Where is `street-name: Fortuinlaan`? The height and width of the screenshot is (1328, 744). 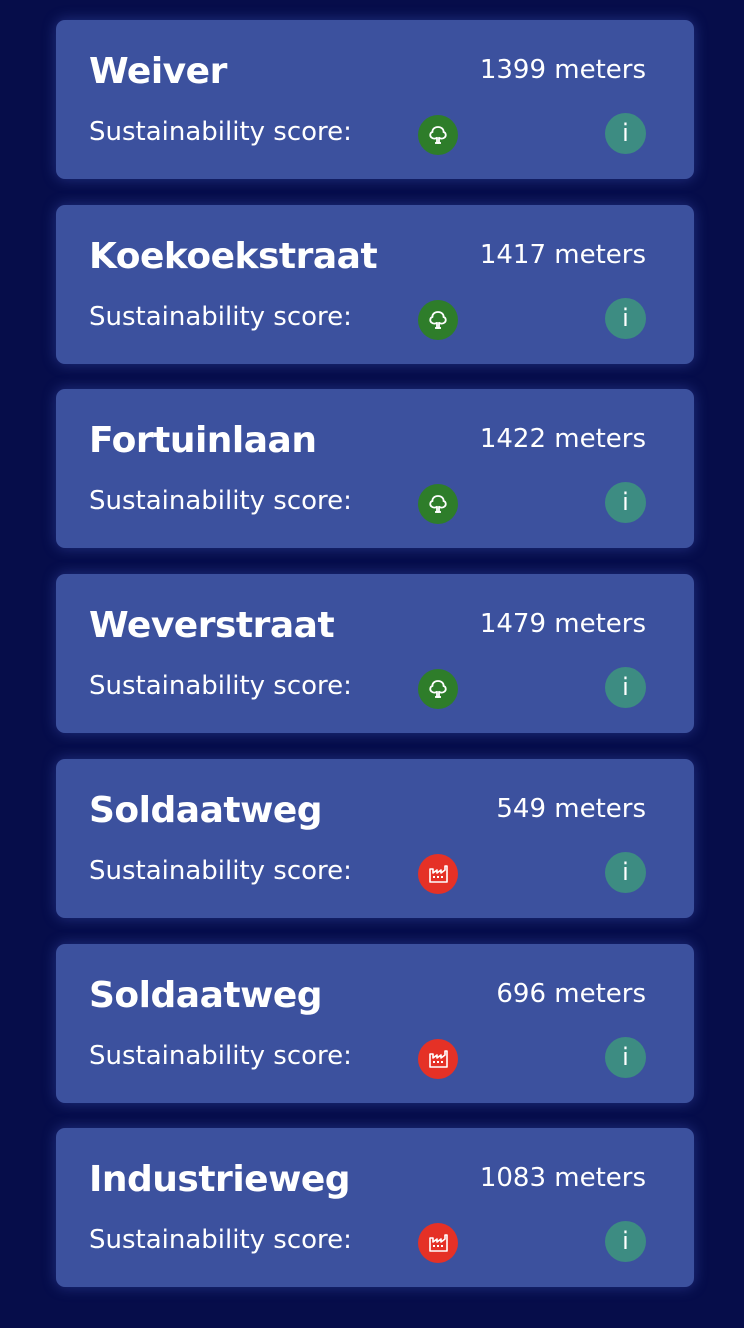 street-name: Fortuinlaan is located at coordinates (203, 440).